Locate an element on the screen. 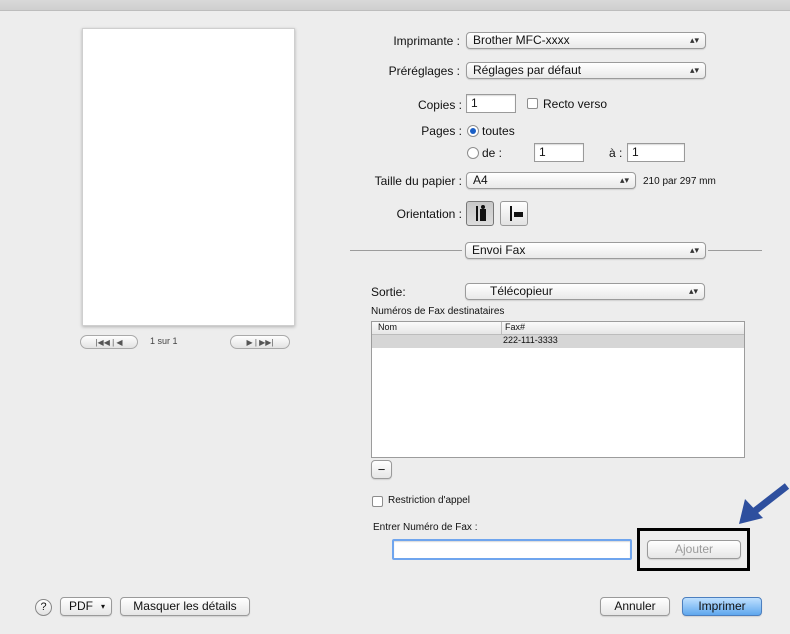 The height and width of the screenshot is (634, 790). duplex-label: Recto verso is located at coordinates (575, 104).